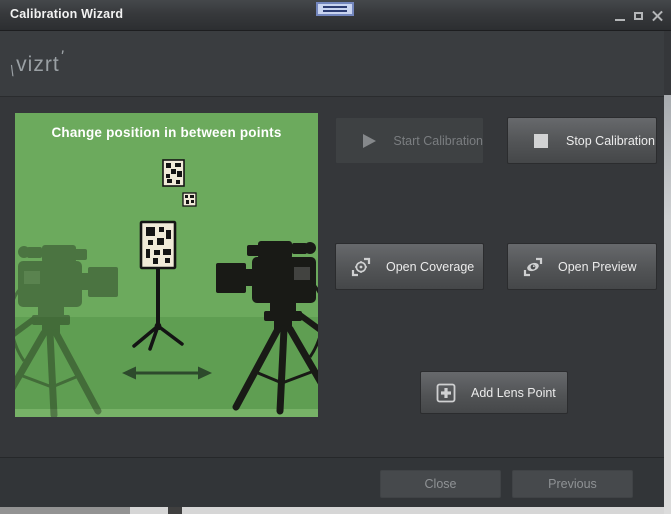  I want to click on vizrt-logo: \vizrt', so click(37, 63).